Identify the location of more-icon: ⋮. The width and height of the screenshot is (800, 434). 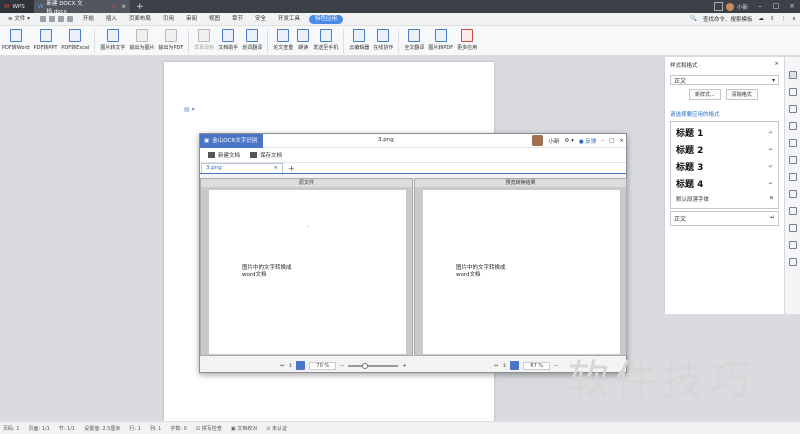
(783, 19).